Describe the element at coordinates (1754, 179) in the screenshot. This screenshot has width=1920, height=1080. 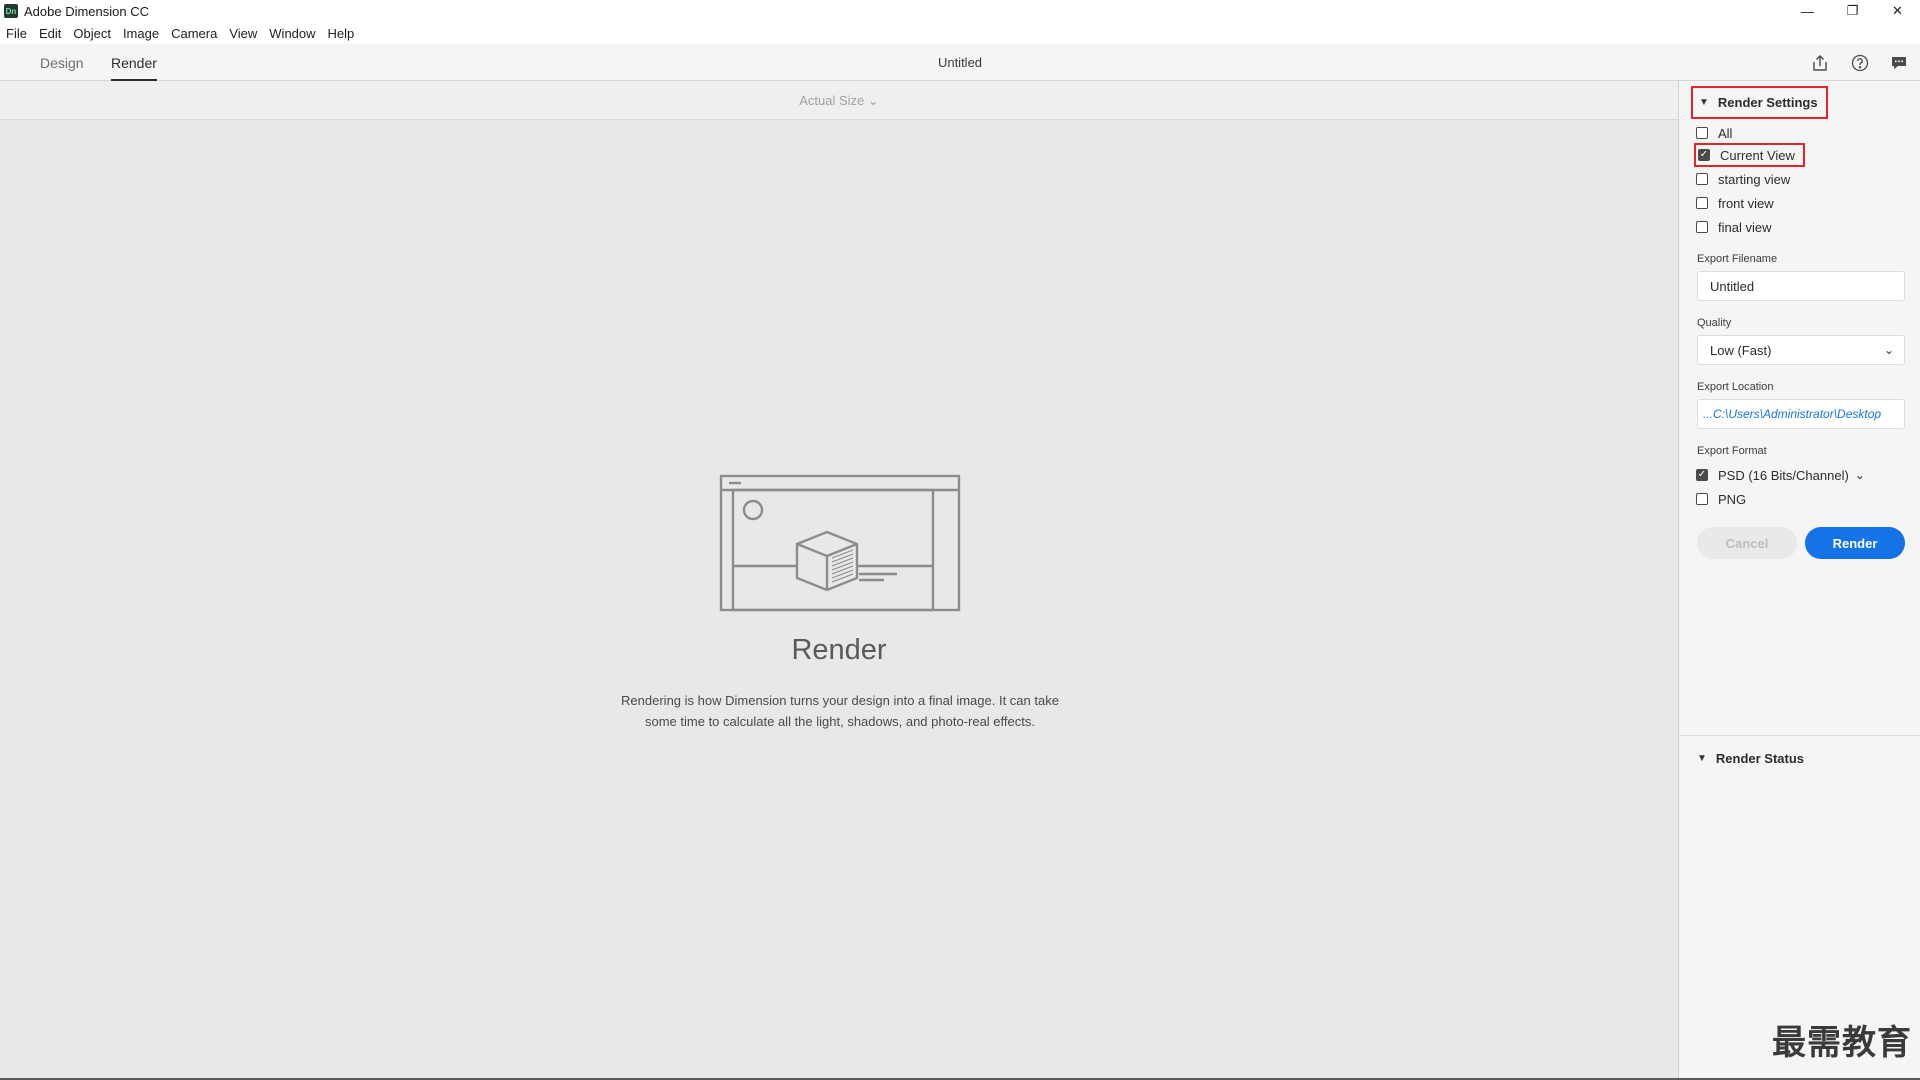
I see `view-label: starting view` at that location.